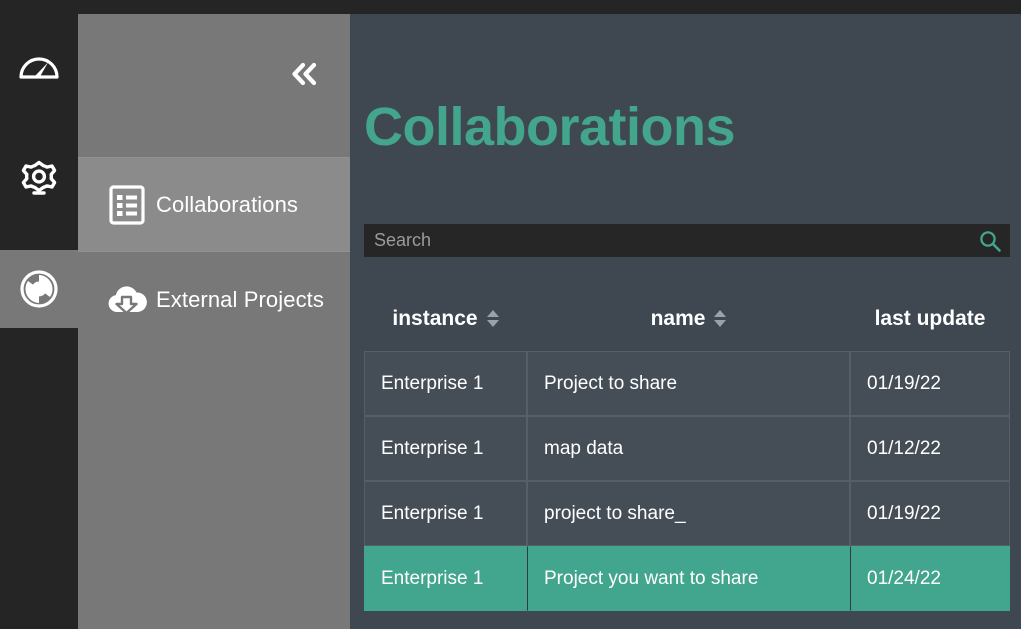 The image size is (1021, 629). I want to click on column-header-label: instance, so click(435, 318).